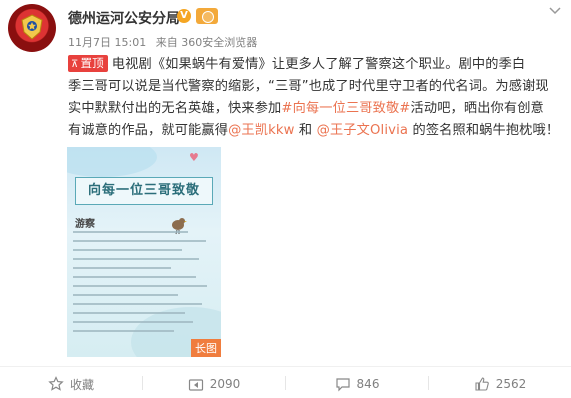 The width and height of the screenshot is (571, 398). What do you see at coordinates (308, 86) in the screenshot?
I see `content-text: 季三哥可以说是当代警察的缩影，“三哥”也成了时代里守卫者的代名词。为感谢现` at bounding box center [308, 86].